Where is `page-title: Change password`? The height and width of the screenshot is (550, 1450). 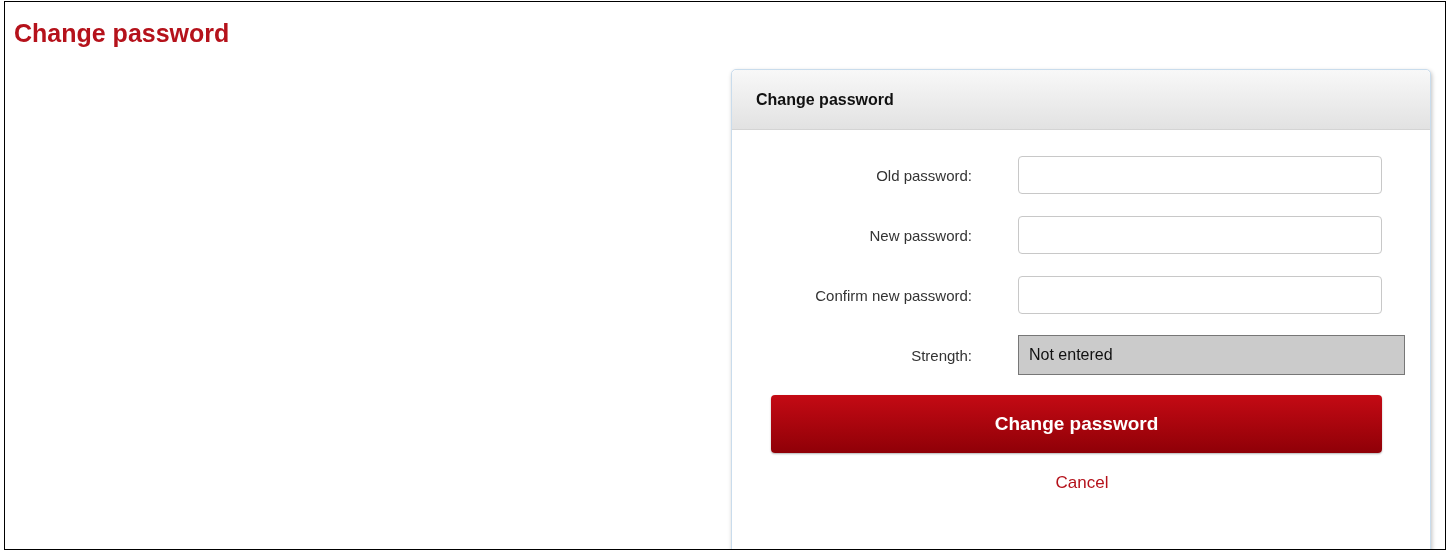 page-title: Change password is located at coordinates (122, 33).